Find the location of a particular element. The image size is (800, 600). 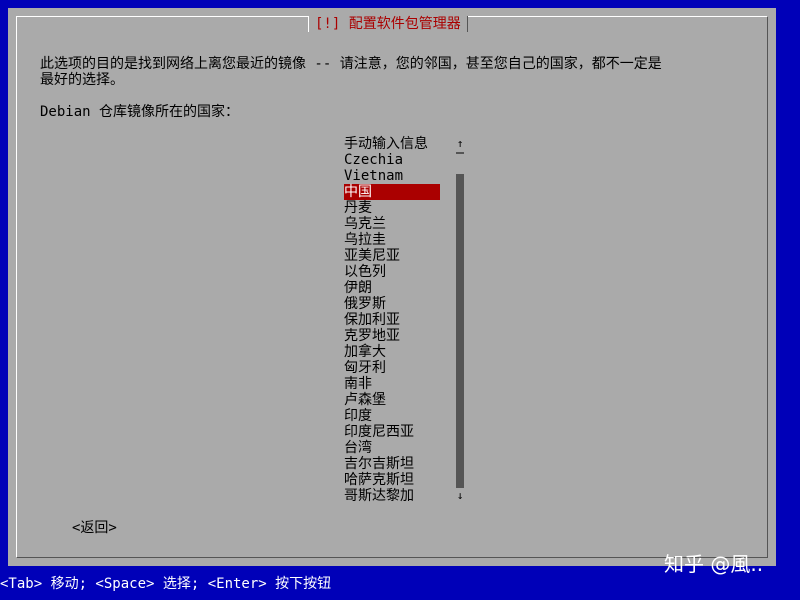

scroll-thumb is located at coordinates (460, 163).